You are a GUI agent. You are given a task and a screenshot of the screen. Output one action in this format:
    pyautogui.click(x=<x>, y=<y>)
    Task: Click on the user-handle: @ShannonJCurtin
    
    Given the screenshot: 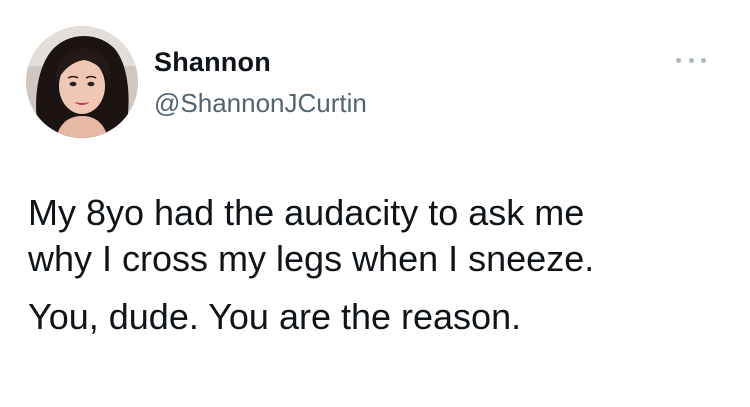 What is the action you would take?
    pyautogui.click(x=260, y=103)
    